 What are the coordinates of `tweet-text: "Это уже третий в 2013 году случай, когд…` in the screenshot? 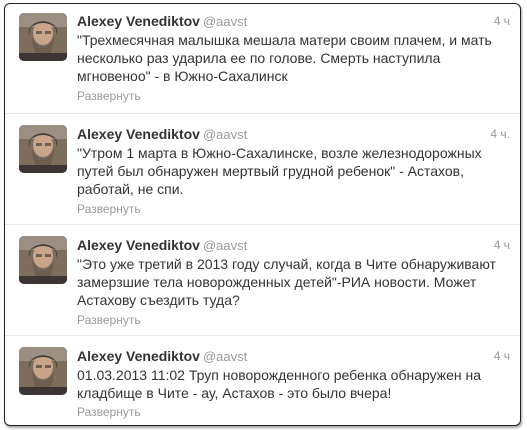 It's located at (286, 282).